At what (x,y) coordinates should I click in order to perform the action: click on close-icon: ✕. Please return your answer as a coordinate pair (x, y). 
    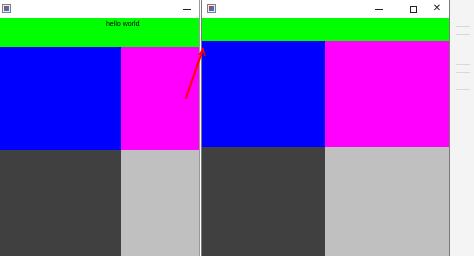
    Looking at the image, I should click on (437, 8).